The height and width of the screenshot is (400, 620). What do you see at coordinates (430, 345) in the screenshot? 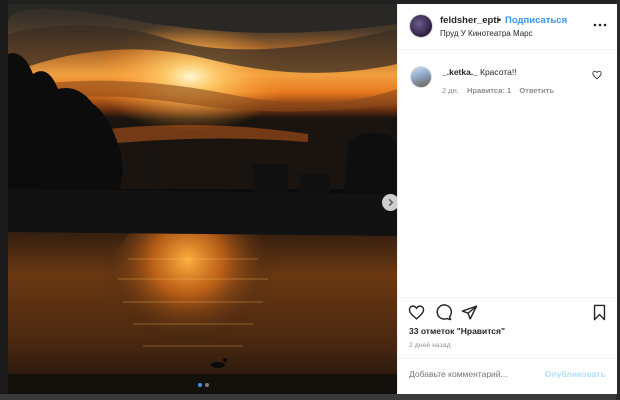
I see `post-timestamp: 2 дней назад` at bounding box center [430, 345].